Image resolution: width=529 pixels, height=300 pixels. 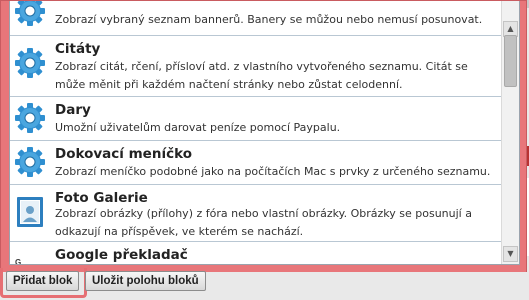 I want to click on google-icon: G, so click(x=30, y=260).